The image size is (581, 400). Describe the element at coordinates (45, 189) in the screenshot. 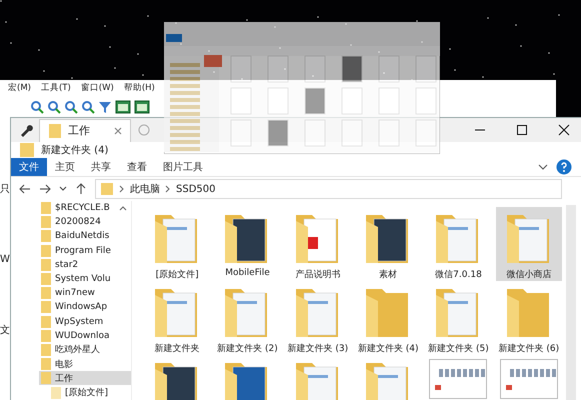

I see `forward-arrow-icon` at that location.